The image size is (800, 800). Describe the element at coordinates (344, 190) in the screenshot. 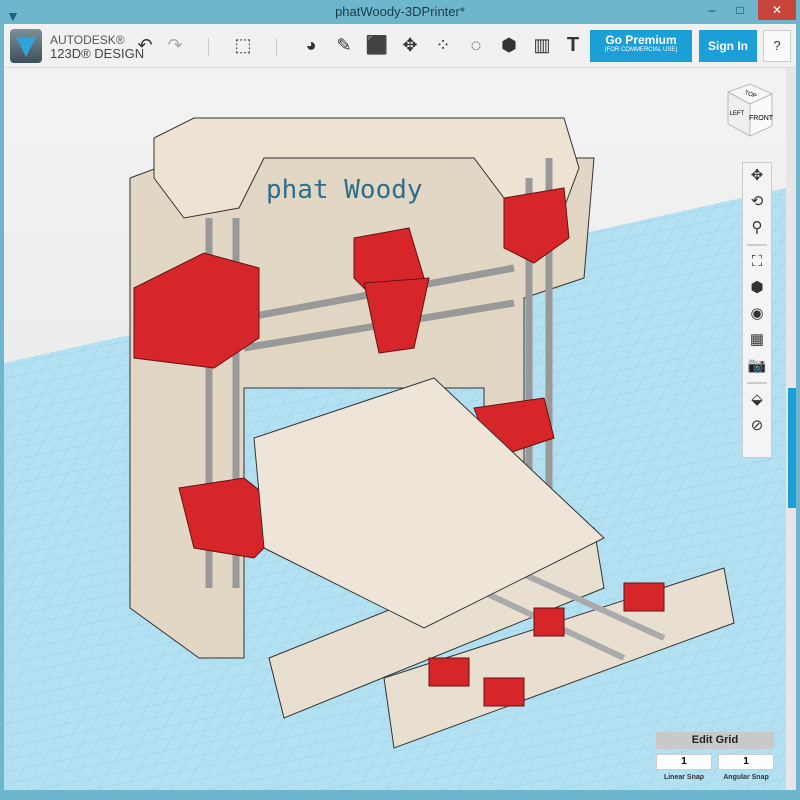

I see `model-label: phat Woody` at that location.